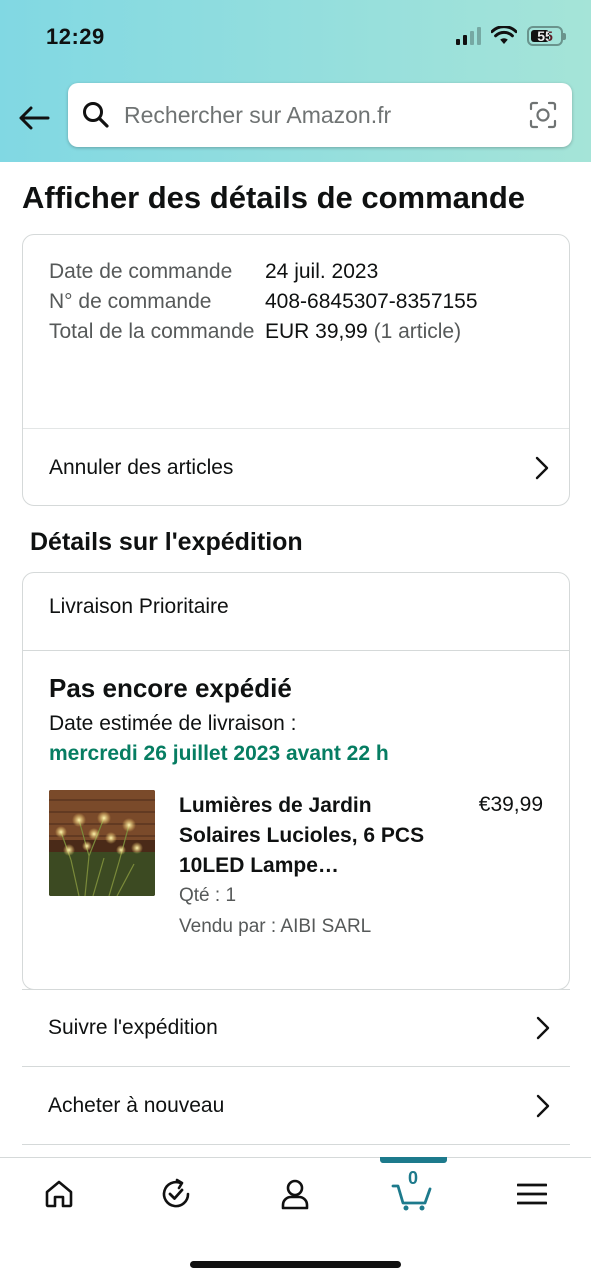 Image resolution: width=591 pixels, height=1280 pixels. What do you see at coordinates (170, 688) in the screenshot?
I see `shipment-status: Pas encore expédié` at bounding box center [170, 688].